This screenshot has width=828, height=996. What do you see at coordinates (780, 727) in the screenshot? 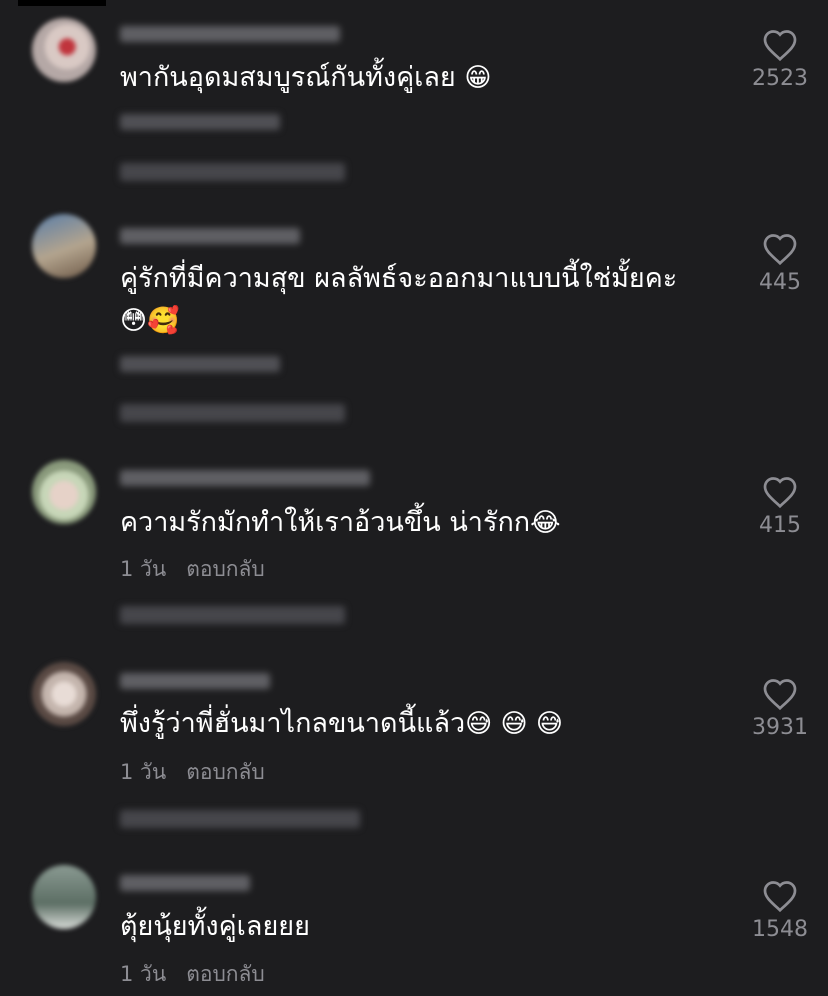
I see `like-count: 3931` at bounding box center [780, 727].